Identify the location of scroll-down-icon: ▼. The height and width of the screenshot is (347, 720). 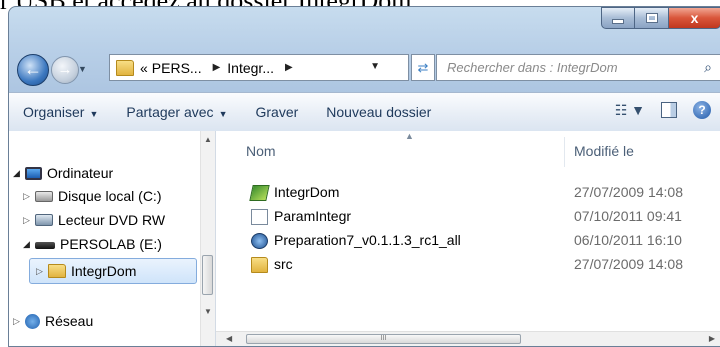
(208, 311).